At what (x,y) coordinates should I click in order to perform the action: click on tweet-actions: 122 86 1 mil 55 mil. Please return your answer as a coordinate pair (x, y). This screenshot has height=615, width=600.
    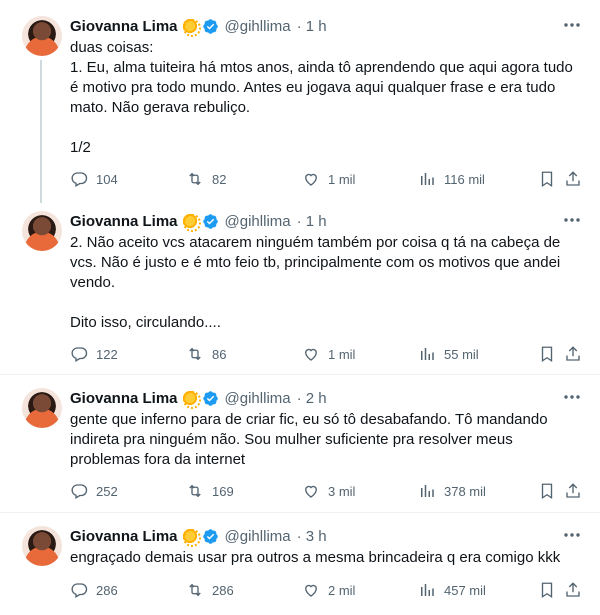
    Looking at the image, I should click on (326, 354).